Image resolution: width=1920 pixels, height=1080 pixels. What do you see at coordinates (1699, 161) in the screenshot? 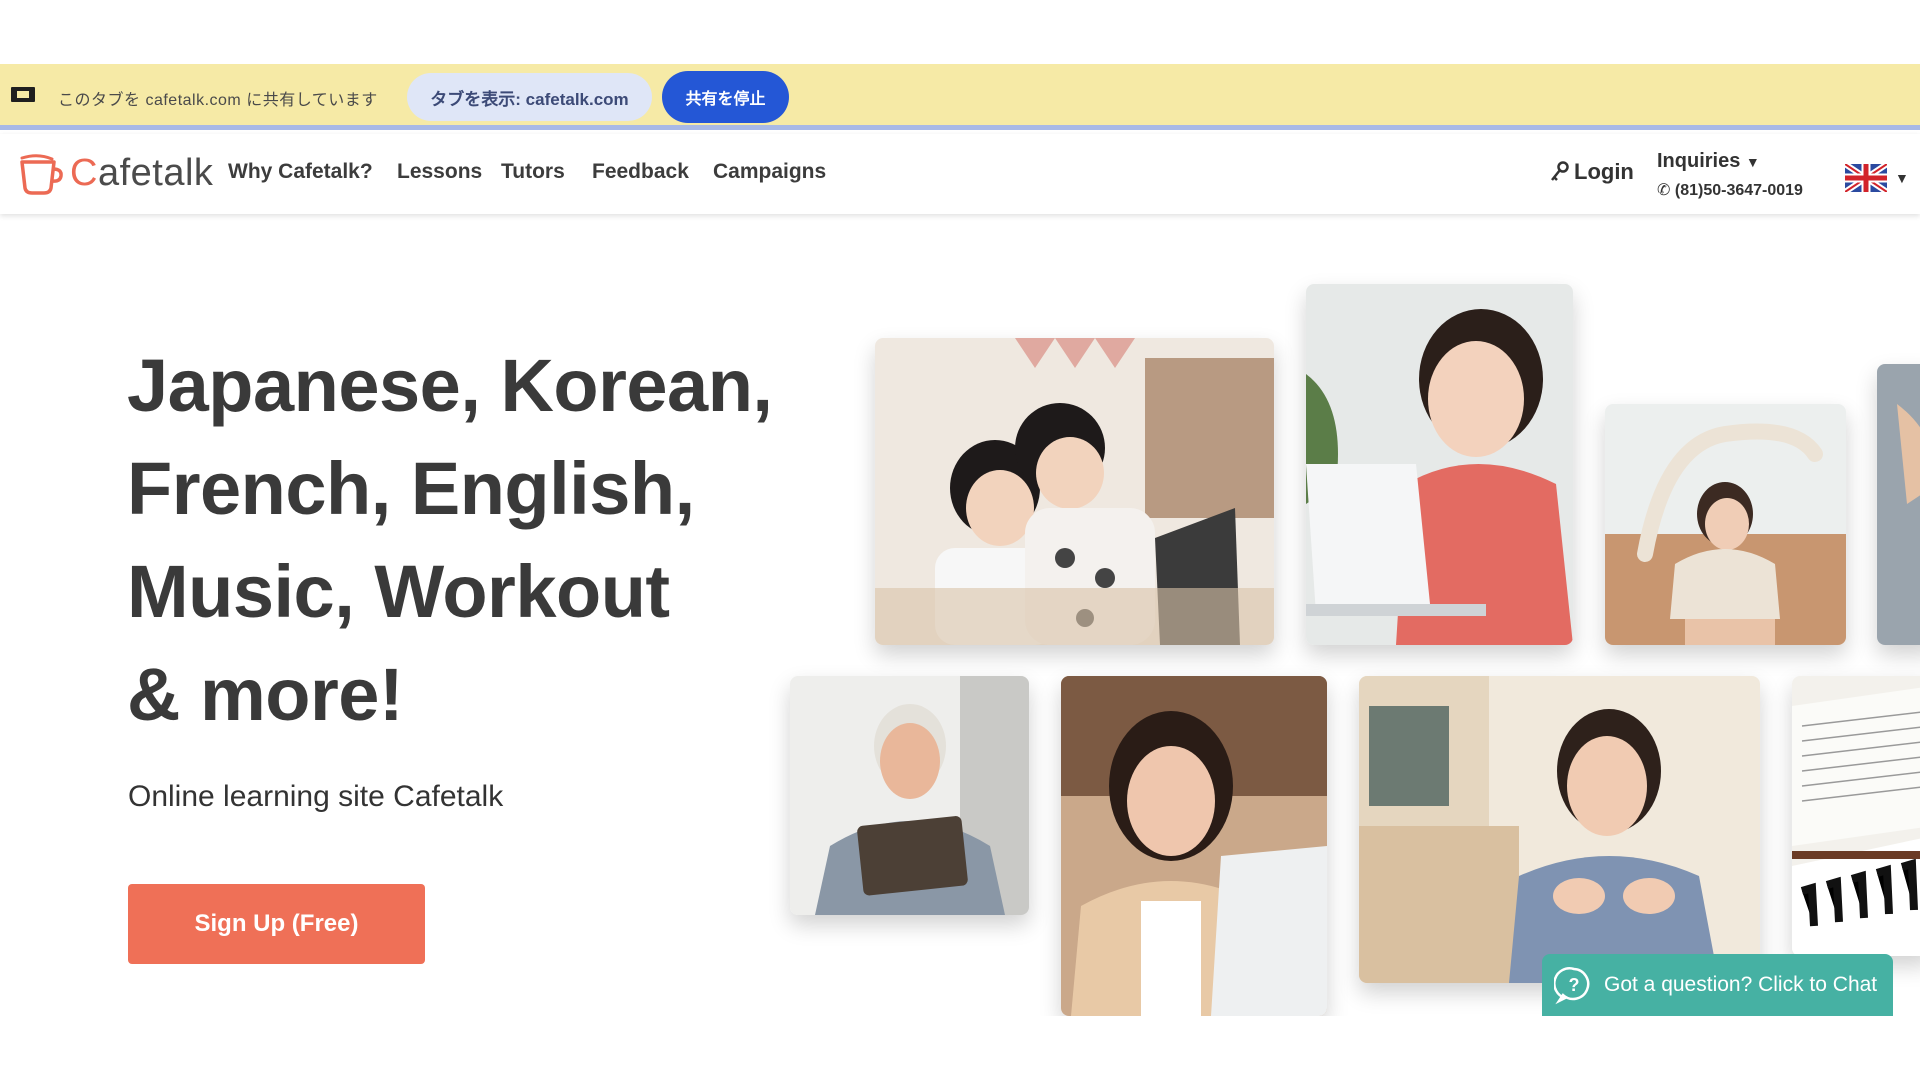
I see `inquiries-label: Inquiries` at bounding box center [1699, 161].